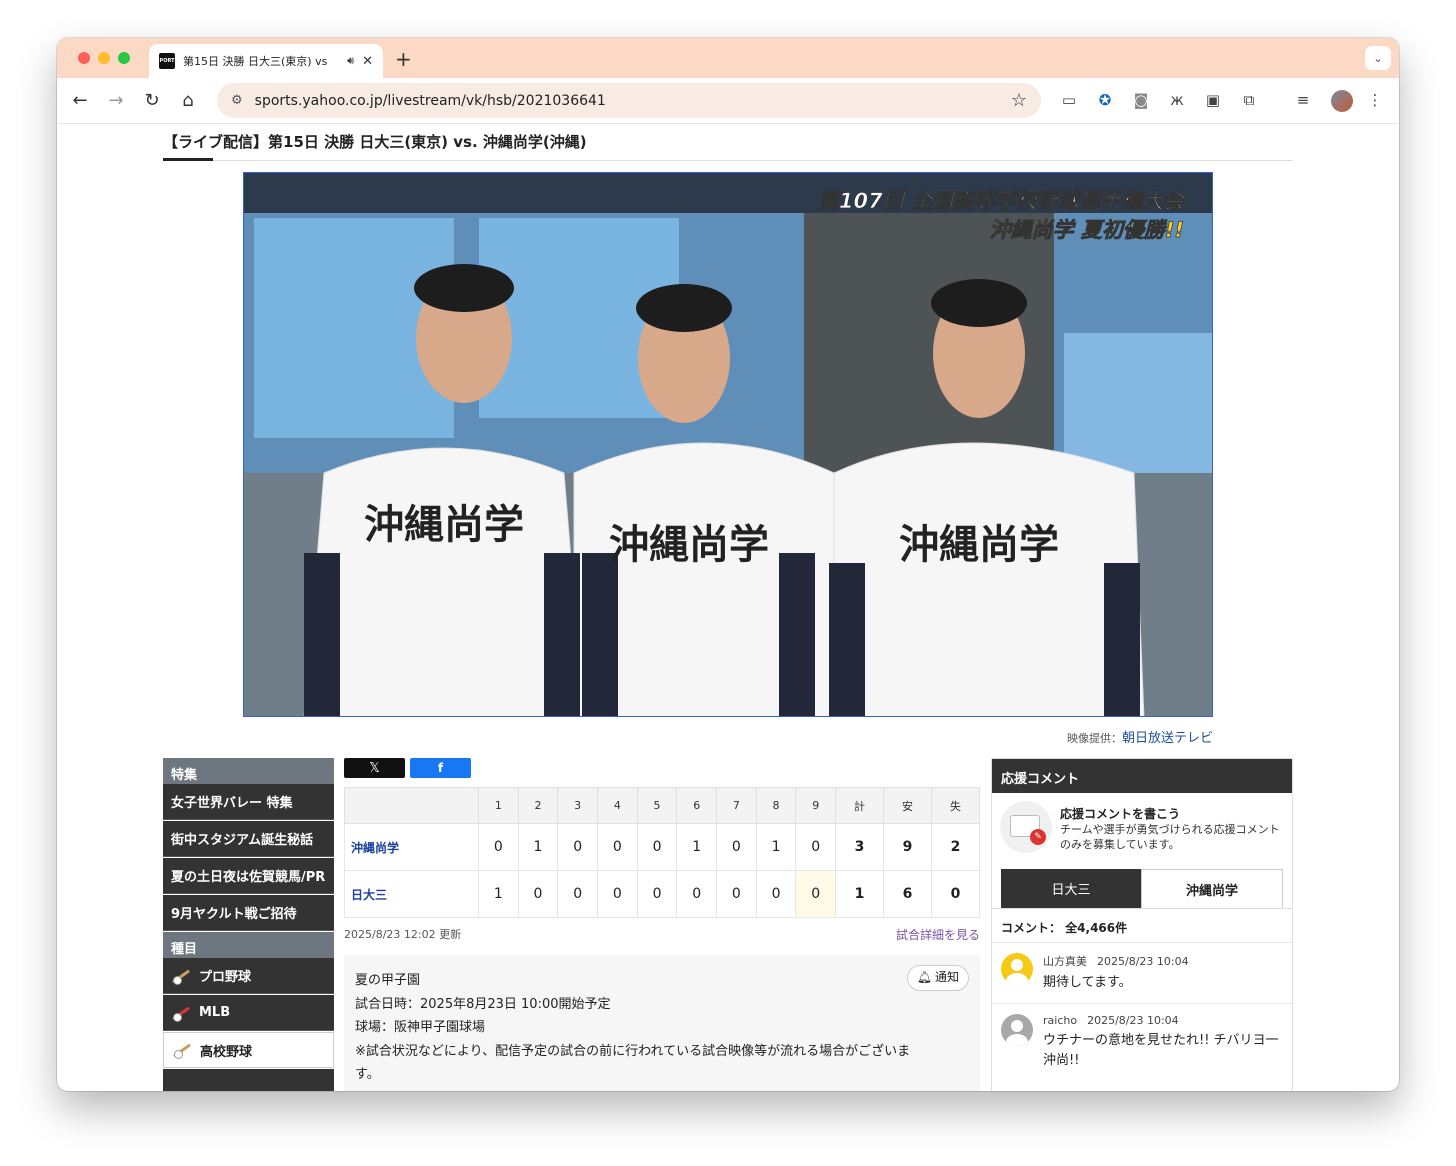 This screenshot has width=1456, height=1166. Describe the element at coordinates (1212, 888) in the screenshot. I see `tab-okinawa-shogaku: 沖縄尚学` at that location.